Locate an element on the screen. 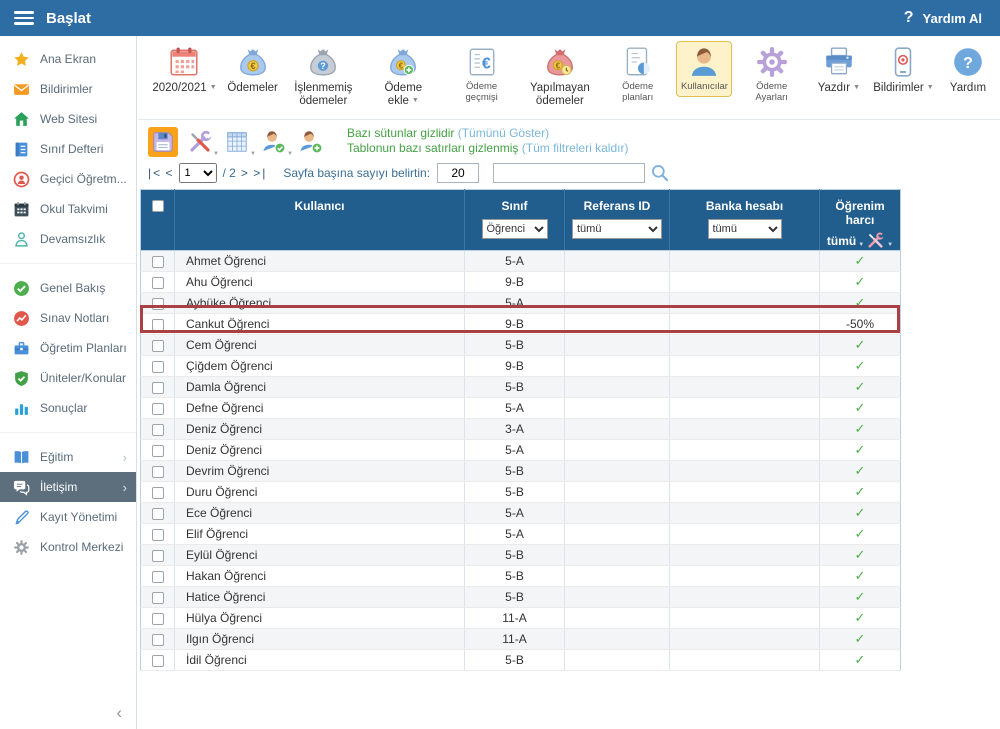 The width and height of the screenshot is (1000, 729). first-page-button: |< is located at coordinates (155, 173).